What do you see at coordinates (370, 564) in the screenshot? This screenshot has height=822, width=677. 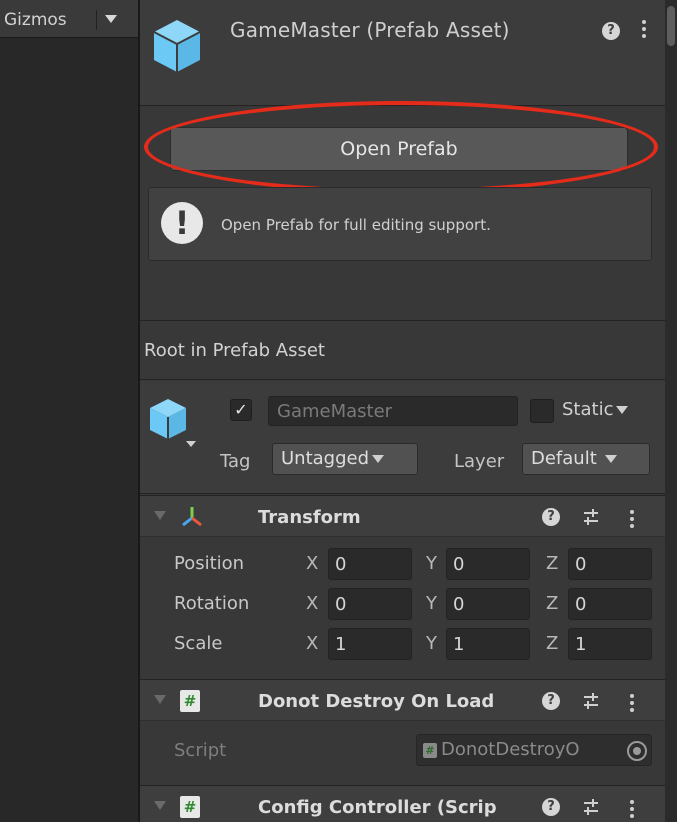 I see `position-x-field` at bounding box center [370, 564].